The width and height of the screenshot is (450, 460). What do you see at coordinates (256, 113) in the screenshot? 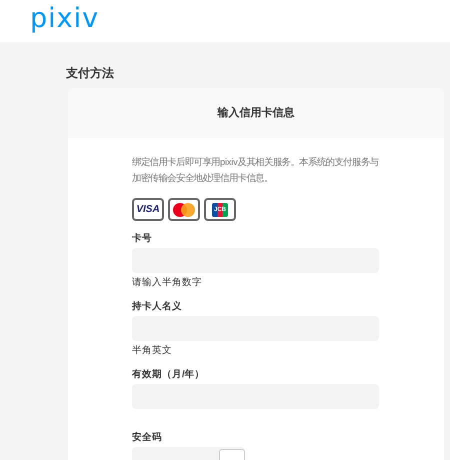
I see `card-title: 输入信用卡信息` at bounding box center [256, 113].